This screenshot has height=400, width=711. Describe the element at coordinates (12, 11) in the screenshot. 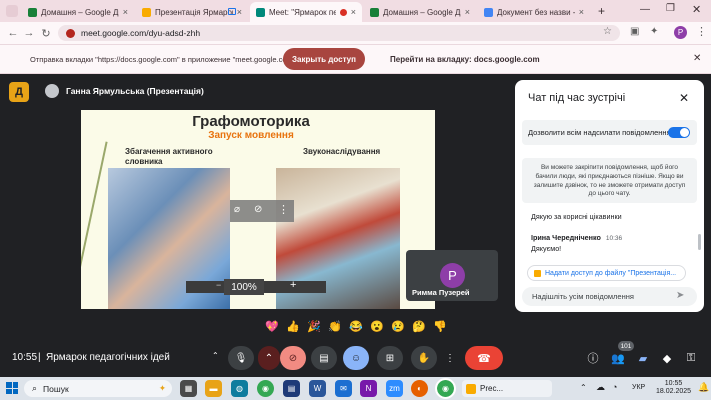

I see `tab-search-icon` at that location.